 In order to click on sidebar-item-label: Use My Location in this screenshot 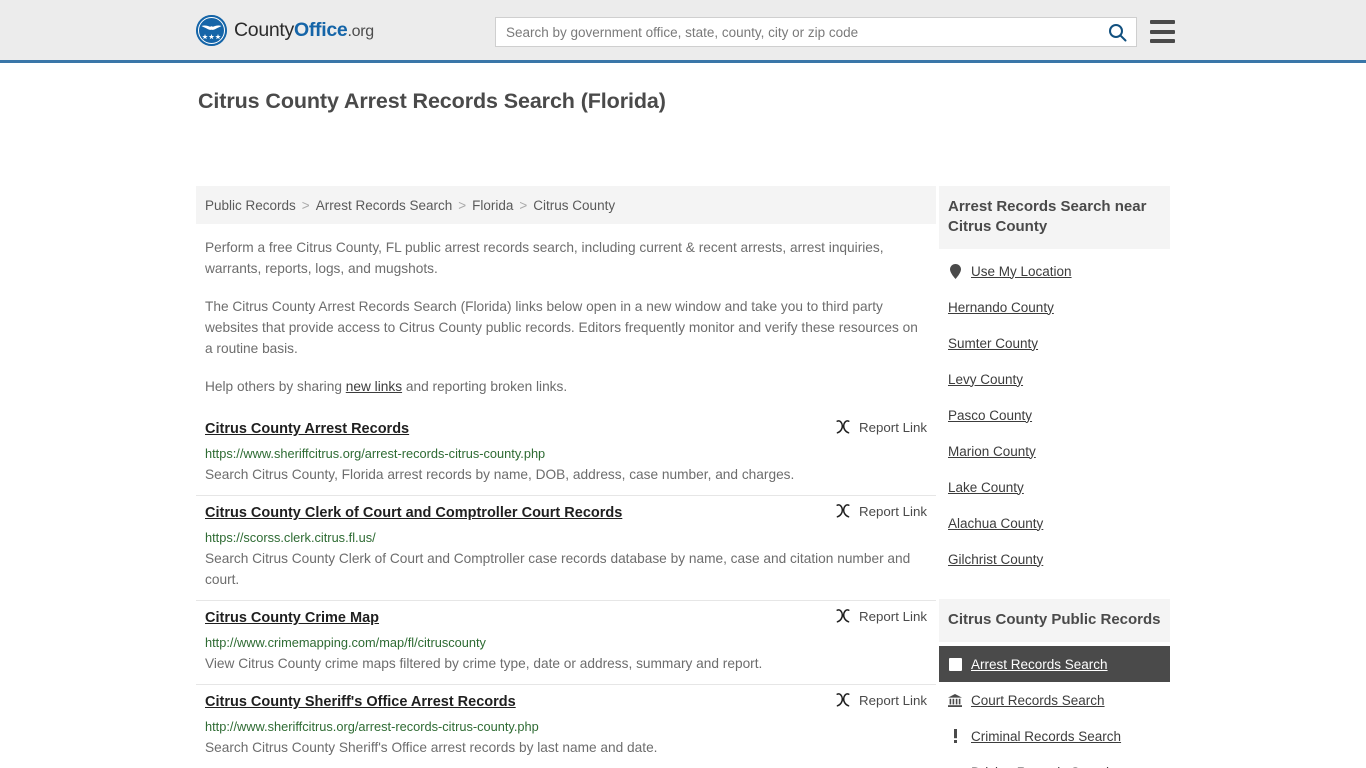, I will do `click(1021, 271)`.